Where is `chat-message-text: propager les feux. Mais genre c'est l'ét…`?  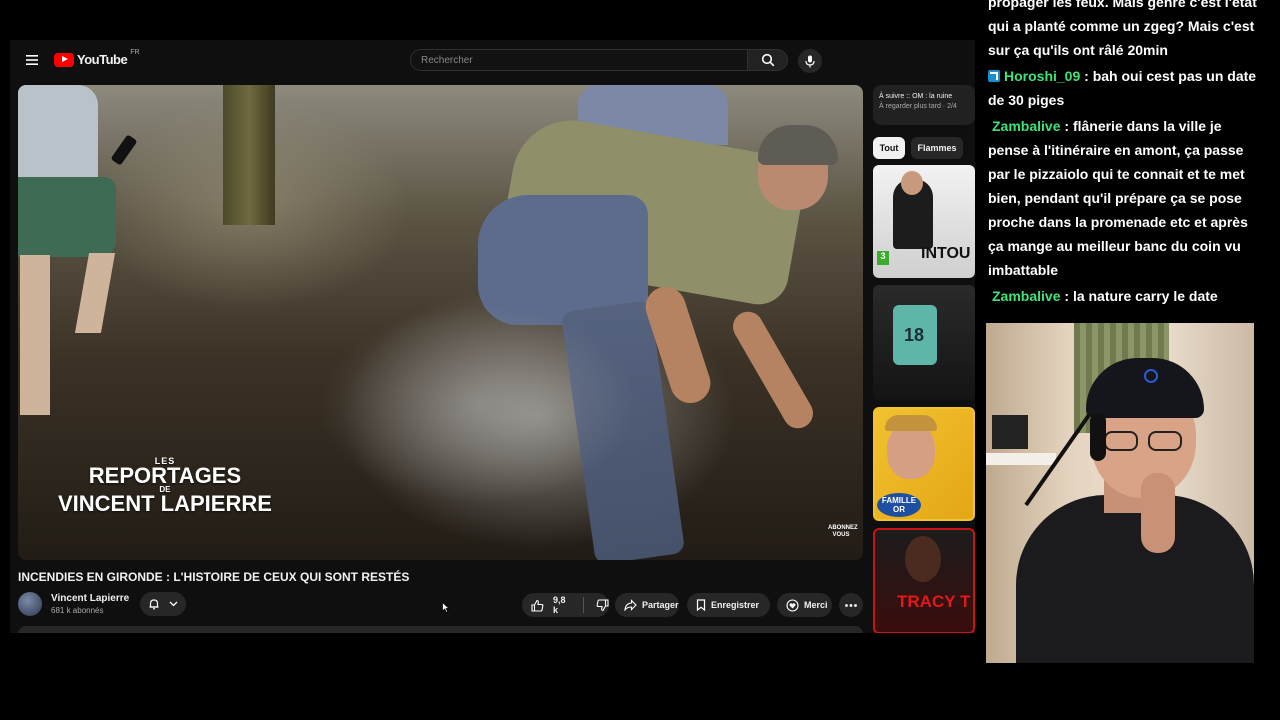 chat-message-text: propager les feux. Mais genre c'est l'ét… is located at coordinates (1122, 29).